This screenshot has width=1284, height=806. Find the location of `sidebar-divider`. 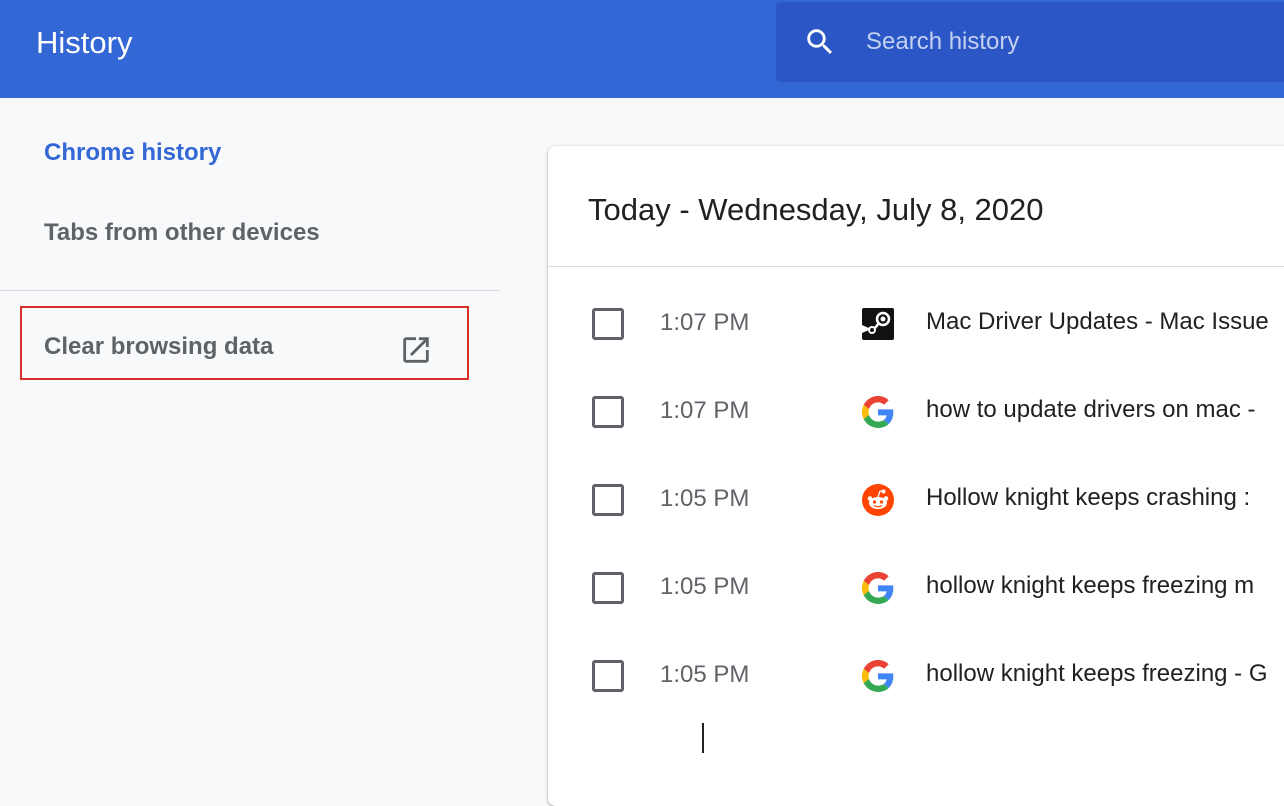

sidebar-divider is located at coordinates (250, 290).